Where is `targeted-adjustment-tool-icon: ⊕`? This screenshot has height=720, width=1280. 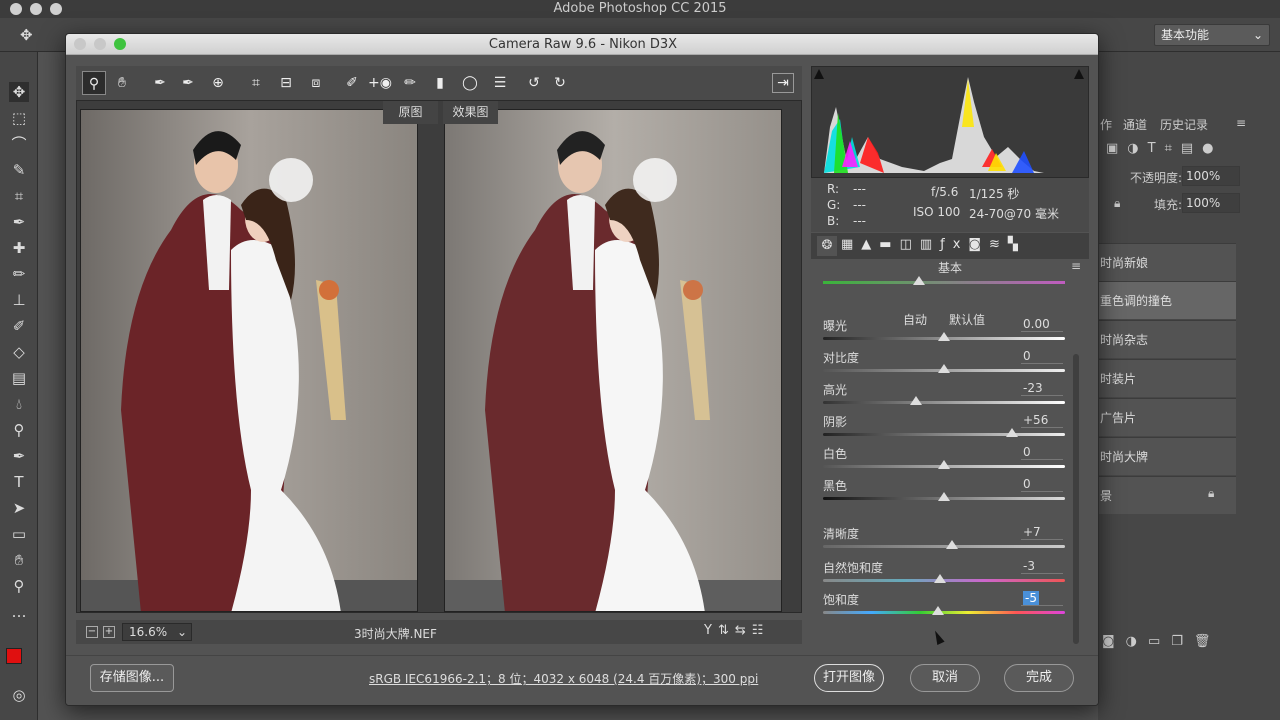 targeted-adjustment-tool-icon: ⊕ is located at coordinates (218, 83).